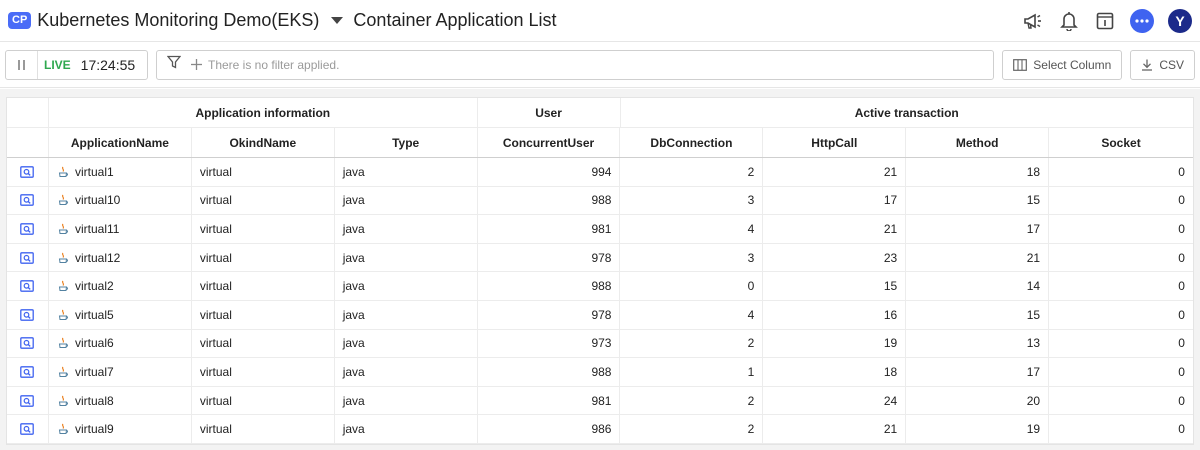 The image size is (1200, 450). I want to click on user-avatar: Y, so click(1180, 20).